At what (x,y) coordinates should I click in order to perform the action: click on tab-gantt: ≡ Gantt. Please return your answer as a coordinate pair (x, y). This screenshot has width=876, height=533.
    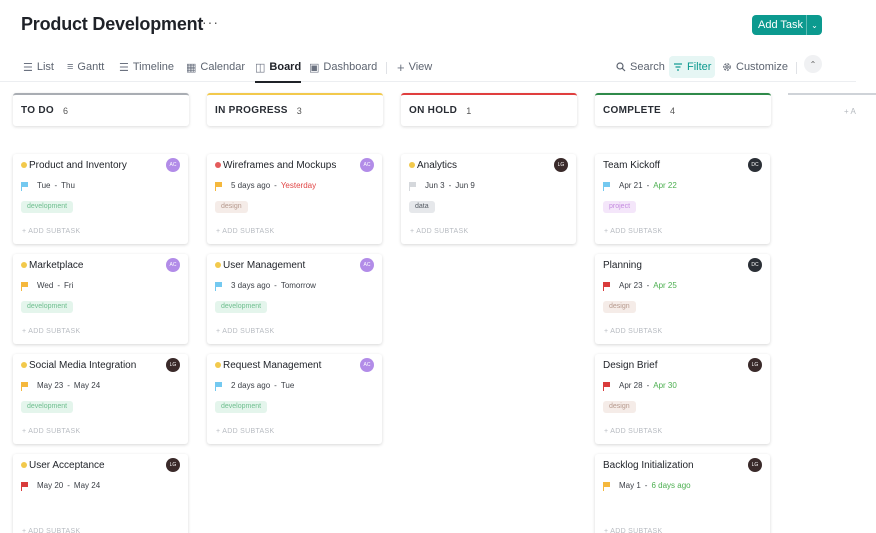
    Looking at the image, I should click on (85, 67).